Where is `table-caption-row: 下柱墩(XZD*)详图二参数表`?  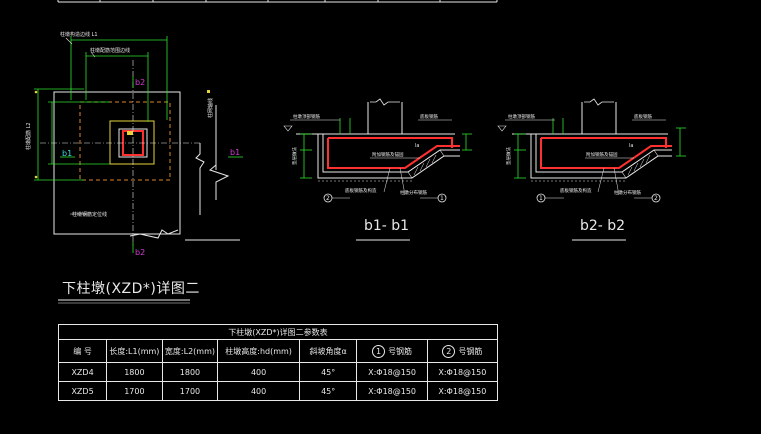 table-caption-row: 下柱墩(XZD*)详图二参数表 is located at coordinates (278, 332).